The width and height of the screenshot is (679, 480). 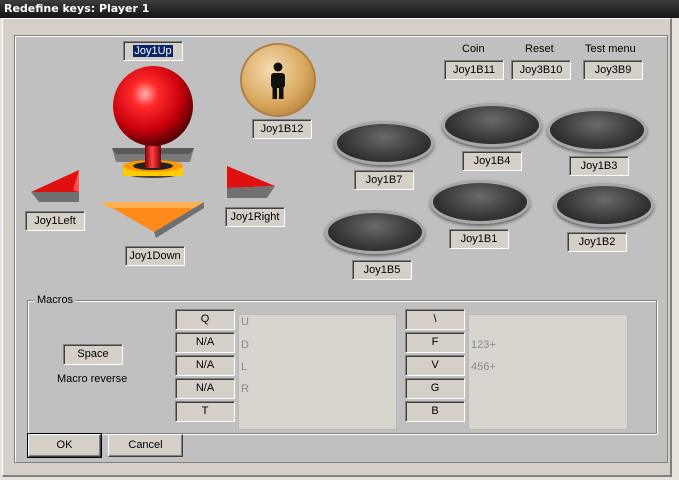 What do you see at coordinates (375, 232) in the screenshot?
I see `button-5-icon` at bounding box center [375, 232].